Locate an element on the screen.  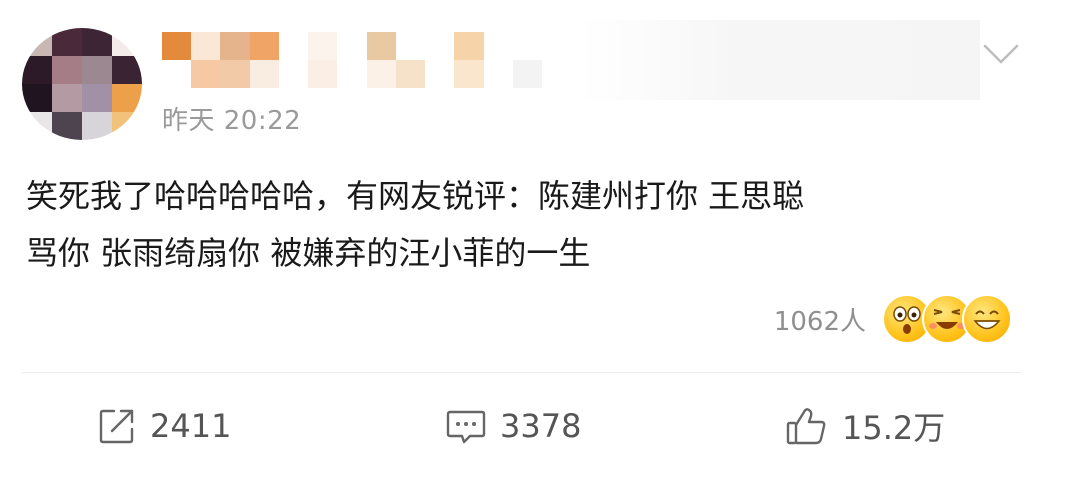
comment-button: 3378 is located at coordinates (513, 426).